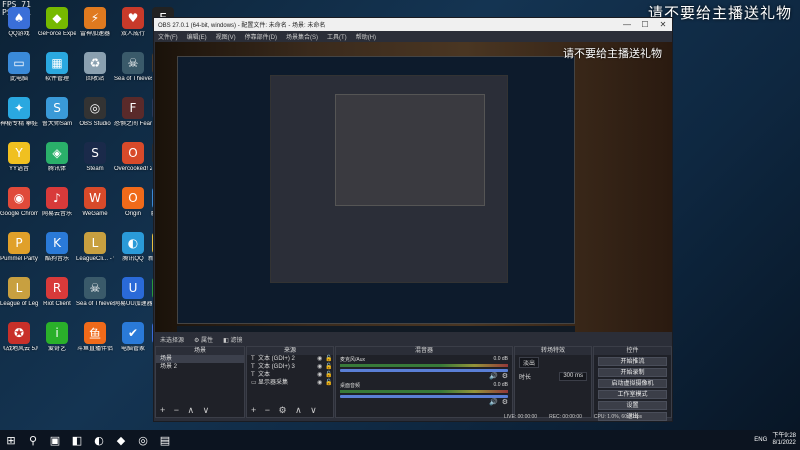  Describe the element at coordinates (57, 63) in the screenshot. I see `app-icon: ▦` at that location.